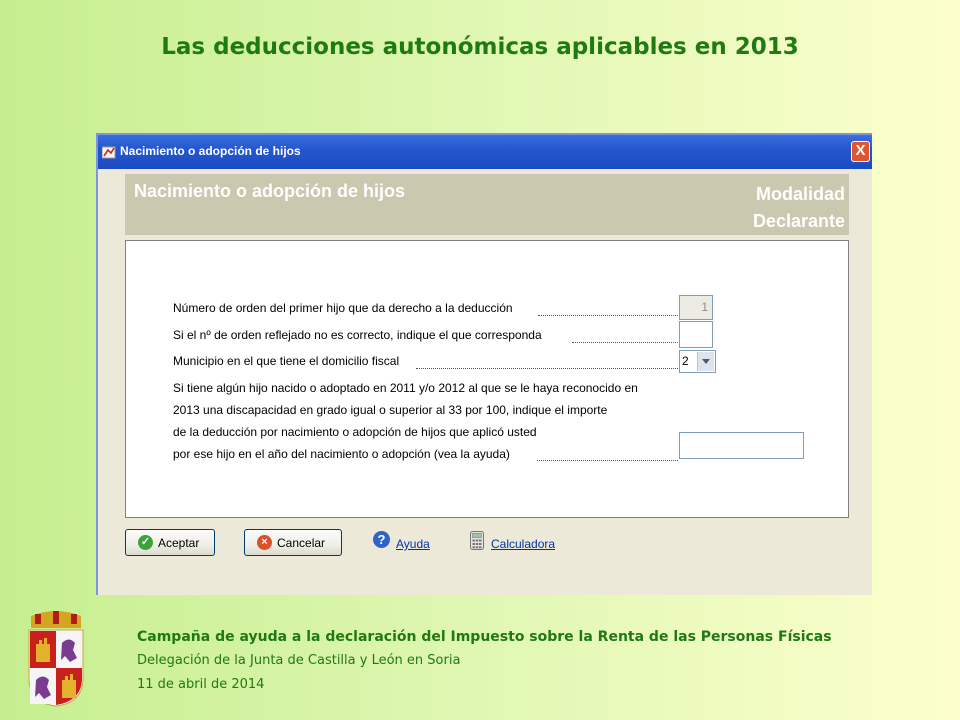 Image resolution: width=960 pixels, height=720 pixels. I want to click on close-icon: X, so click(860, 151).